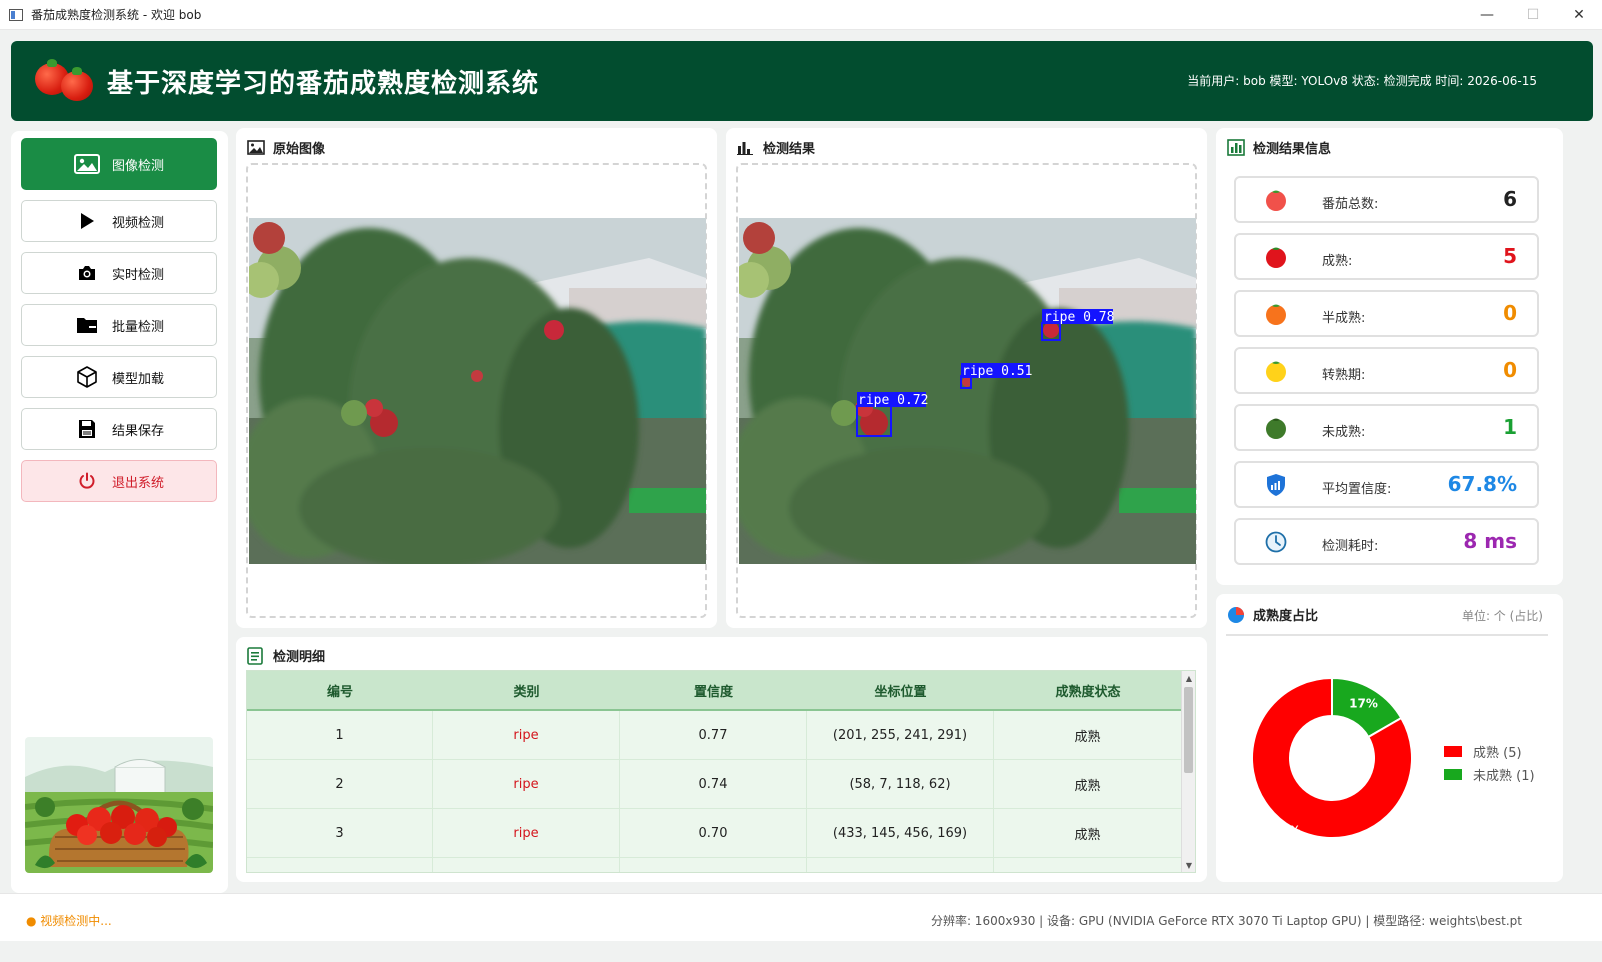 The width and height of the screenshot is (1602, 962). I want to click on tomato-logo-icon, so click(66, 81).